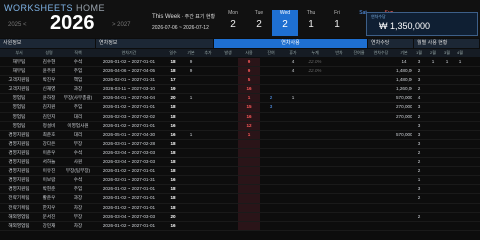 This screenshot has height=240, width=480. Describe the element at coordinates (173, 216) in the screenshot. I see `table-cell: 20` at that location.